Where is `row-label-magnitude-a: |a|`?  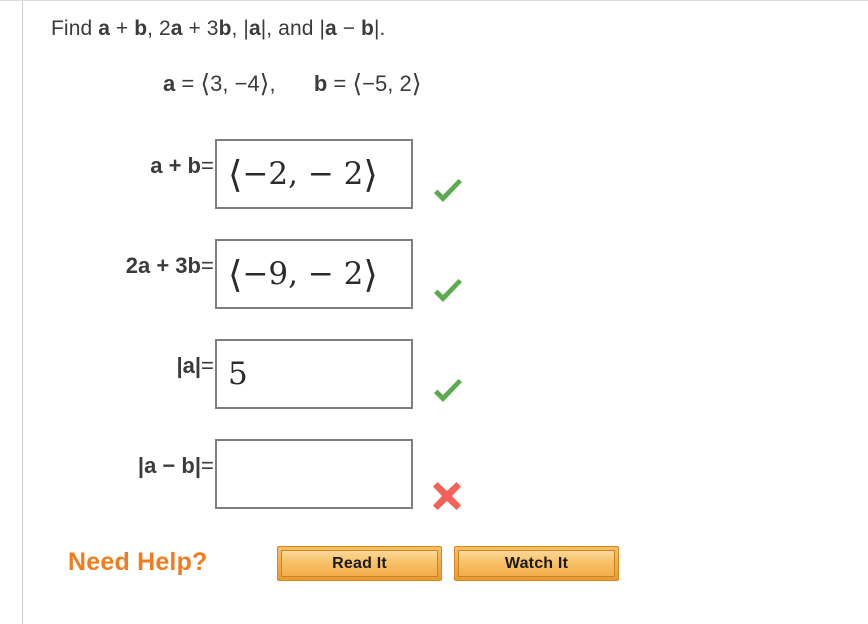
row-label-magnitude-a: |a| is located at coordinates (188, 365).